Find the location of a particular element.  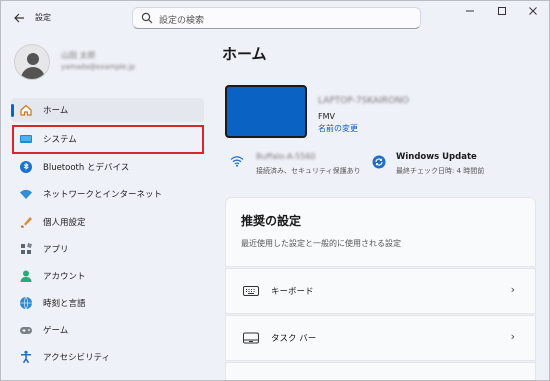

recommended-settings-card is located at coordinates (380, 232).